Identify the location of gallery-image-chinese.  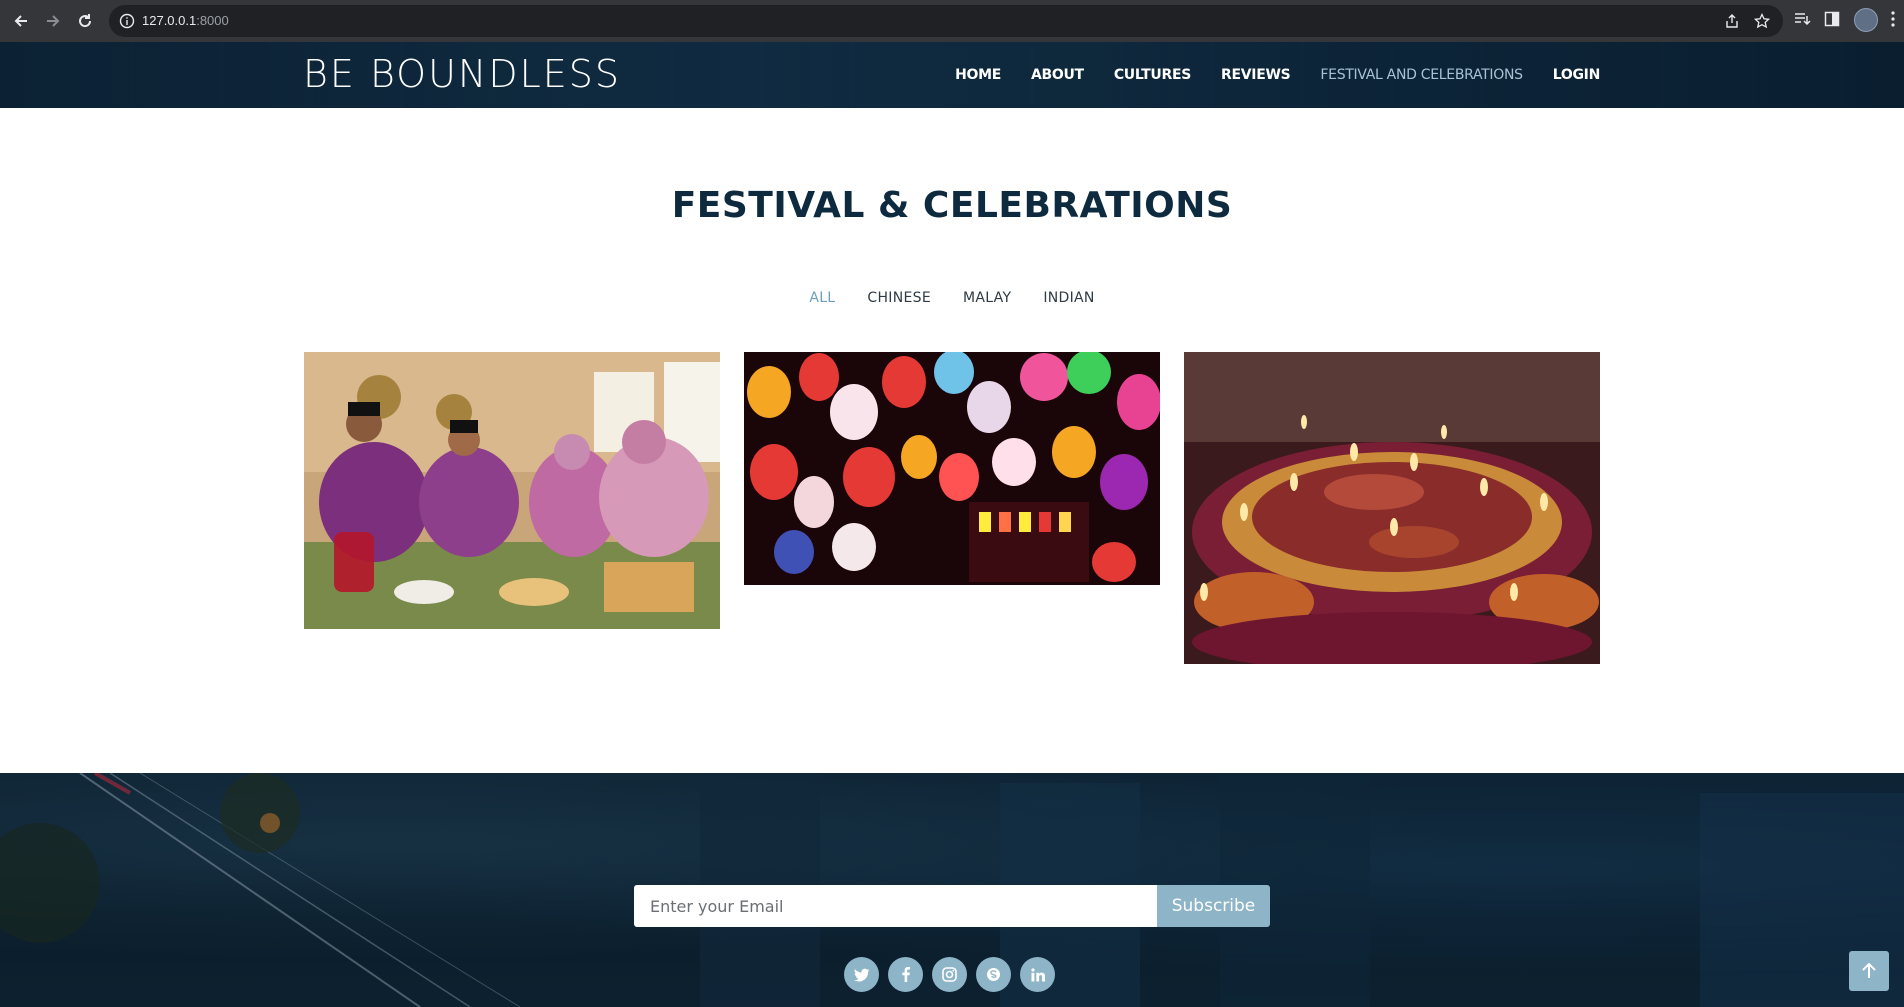
(952, 468).